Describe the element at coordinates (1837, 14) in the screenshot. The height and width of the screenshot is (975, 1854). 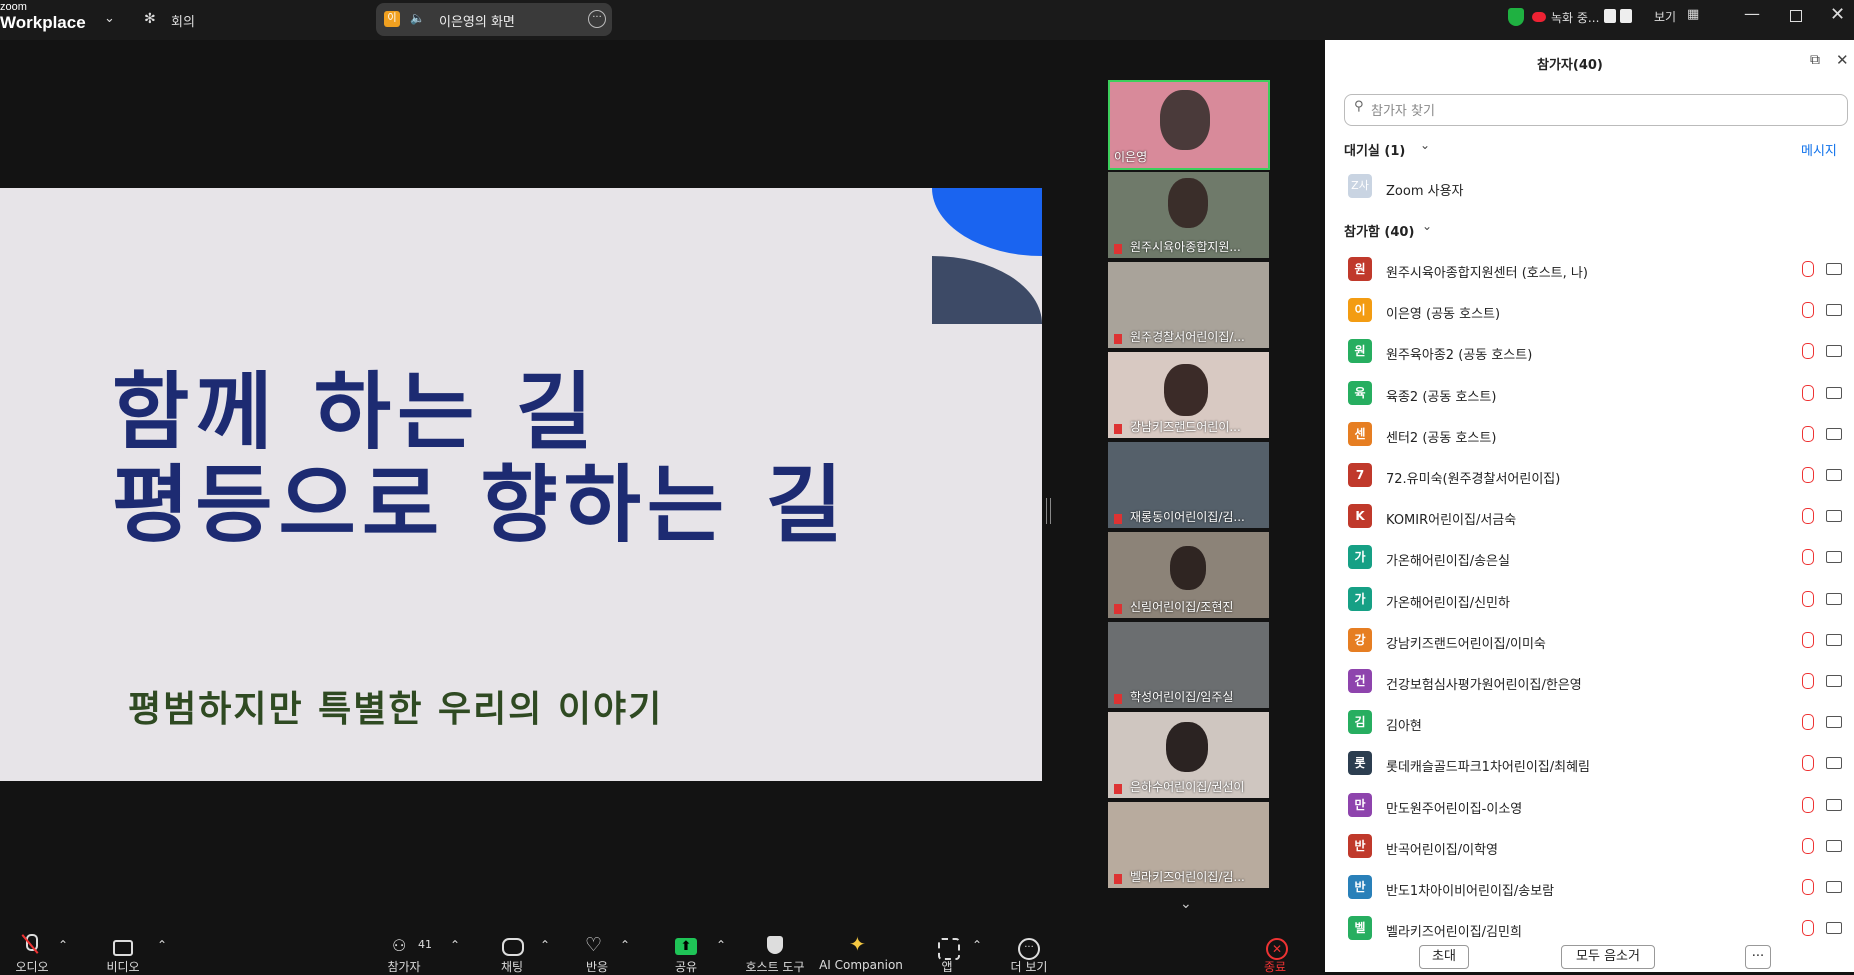
I see `close-icon: ✕` at that location.